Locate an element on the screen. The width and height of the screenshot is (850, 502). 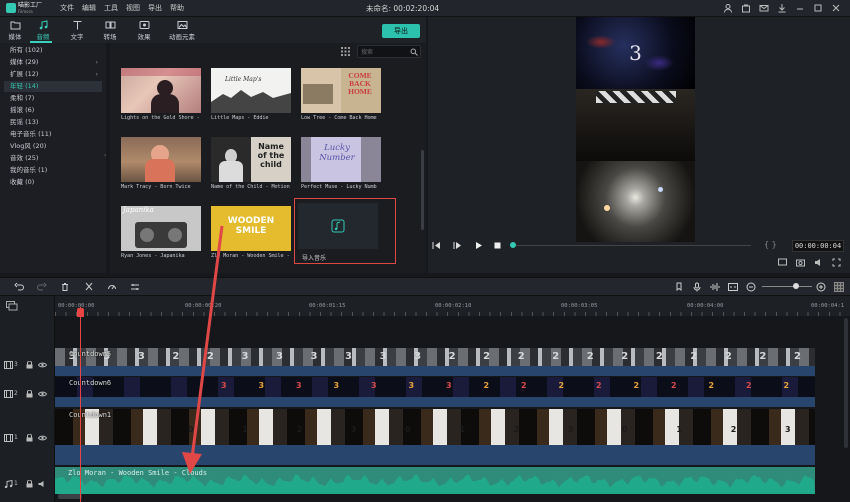
category-folk: 民谣 (13) is located at coordinates (53, 122).